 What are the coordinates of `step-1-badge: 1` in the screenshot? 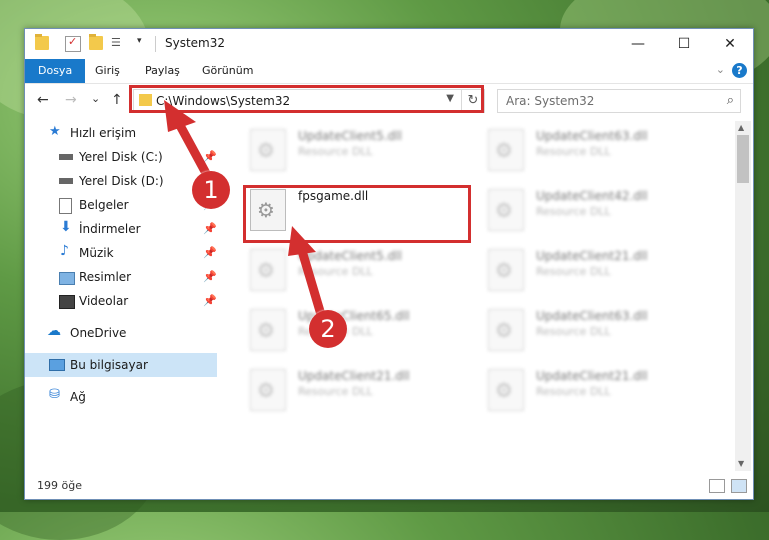 It's located at (211, 190).